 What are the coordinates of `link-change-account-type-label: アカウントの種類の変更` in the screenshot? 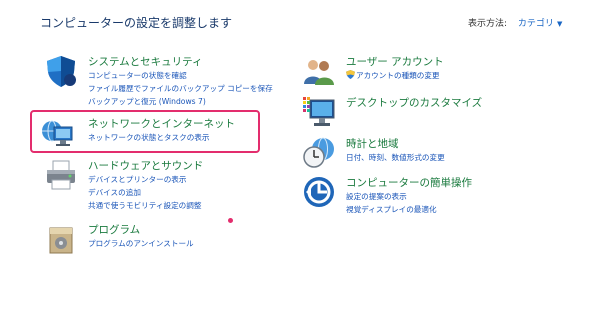 It's located at (398, 75).